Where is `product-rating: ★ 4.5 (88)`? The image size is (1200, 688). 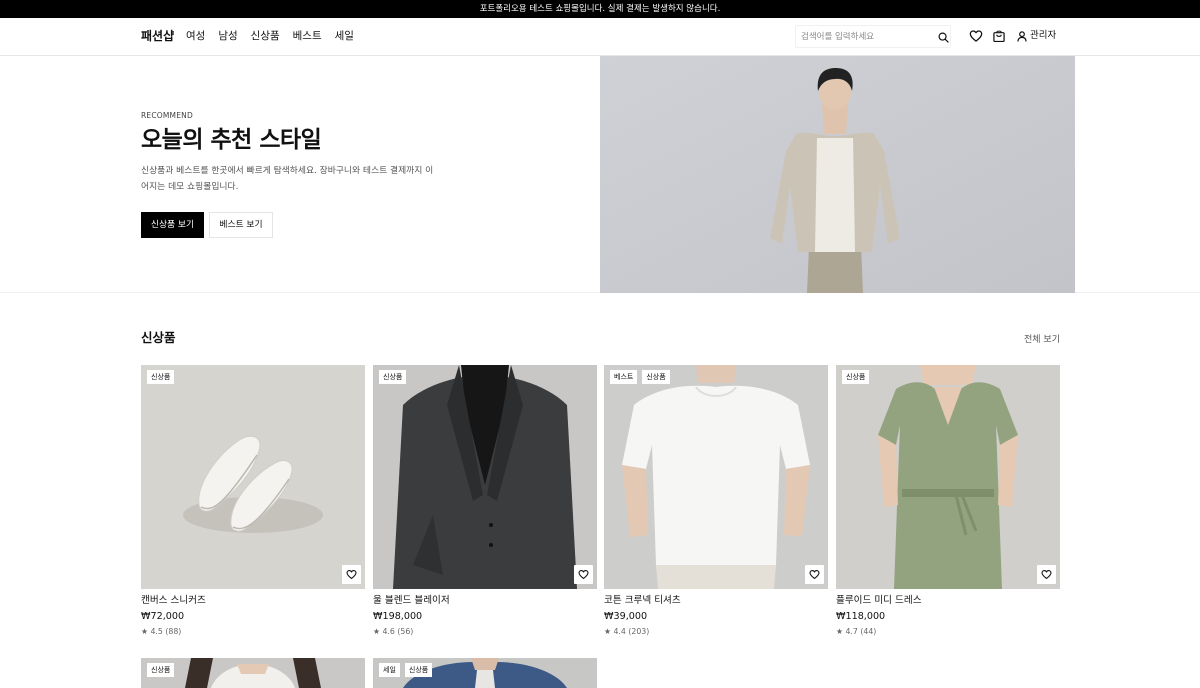 product-rating: ★ 4.5 (88) is located at coordinates (161, 631).